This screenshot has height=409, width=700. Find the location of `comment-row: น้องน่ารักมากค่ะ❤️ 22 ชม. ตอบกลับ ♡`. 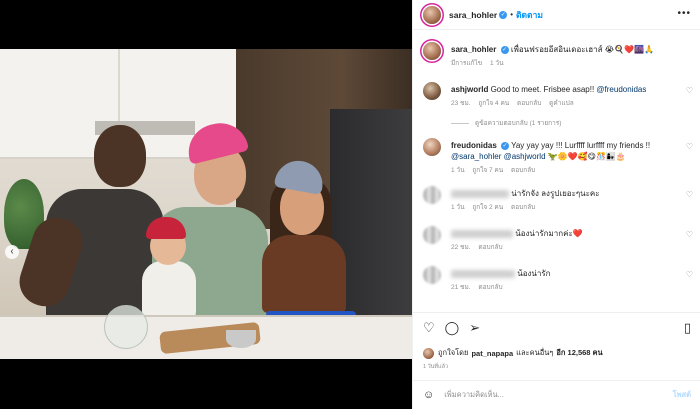

comment-row: น้องน่ารักมากค่ะ❤️ 22 ชม. ตอบกลับ ♡ is located at coordinates (558, 243).